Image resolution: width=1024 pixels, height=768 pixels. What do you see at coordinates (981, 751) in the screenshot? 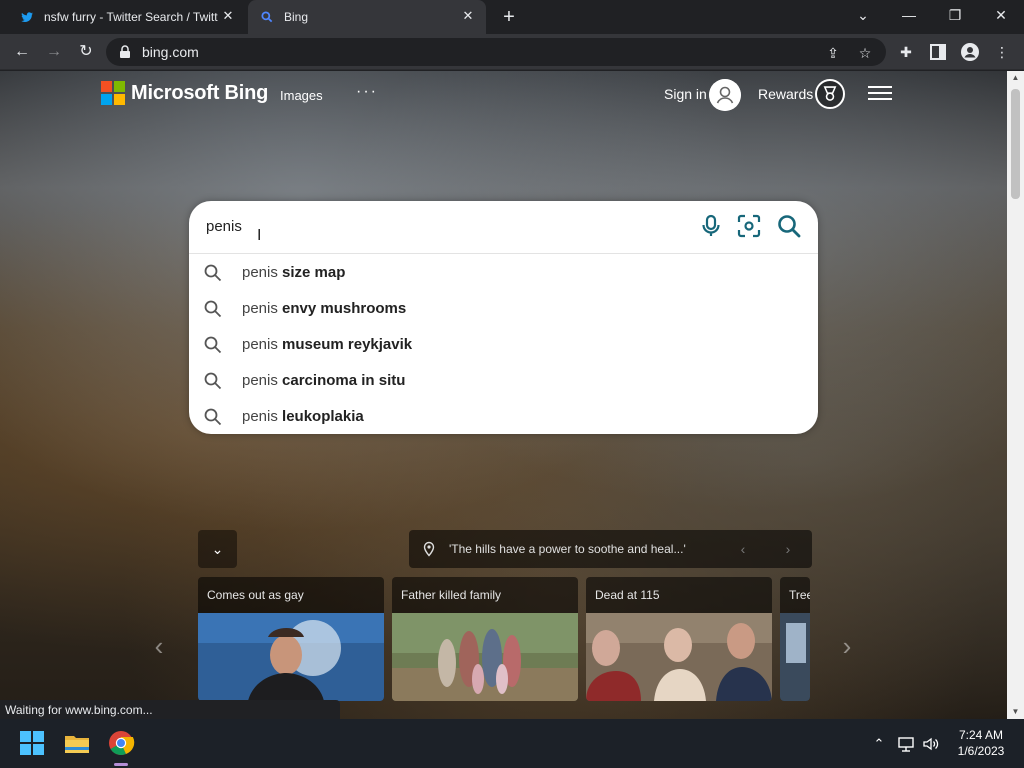
I see `clock-date: 1/6/2023` at bounding box center [981, 751].